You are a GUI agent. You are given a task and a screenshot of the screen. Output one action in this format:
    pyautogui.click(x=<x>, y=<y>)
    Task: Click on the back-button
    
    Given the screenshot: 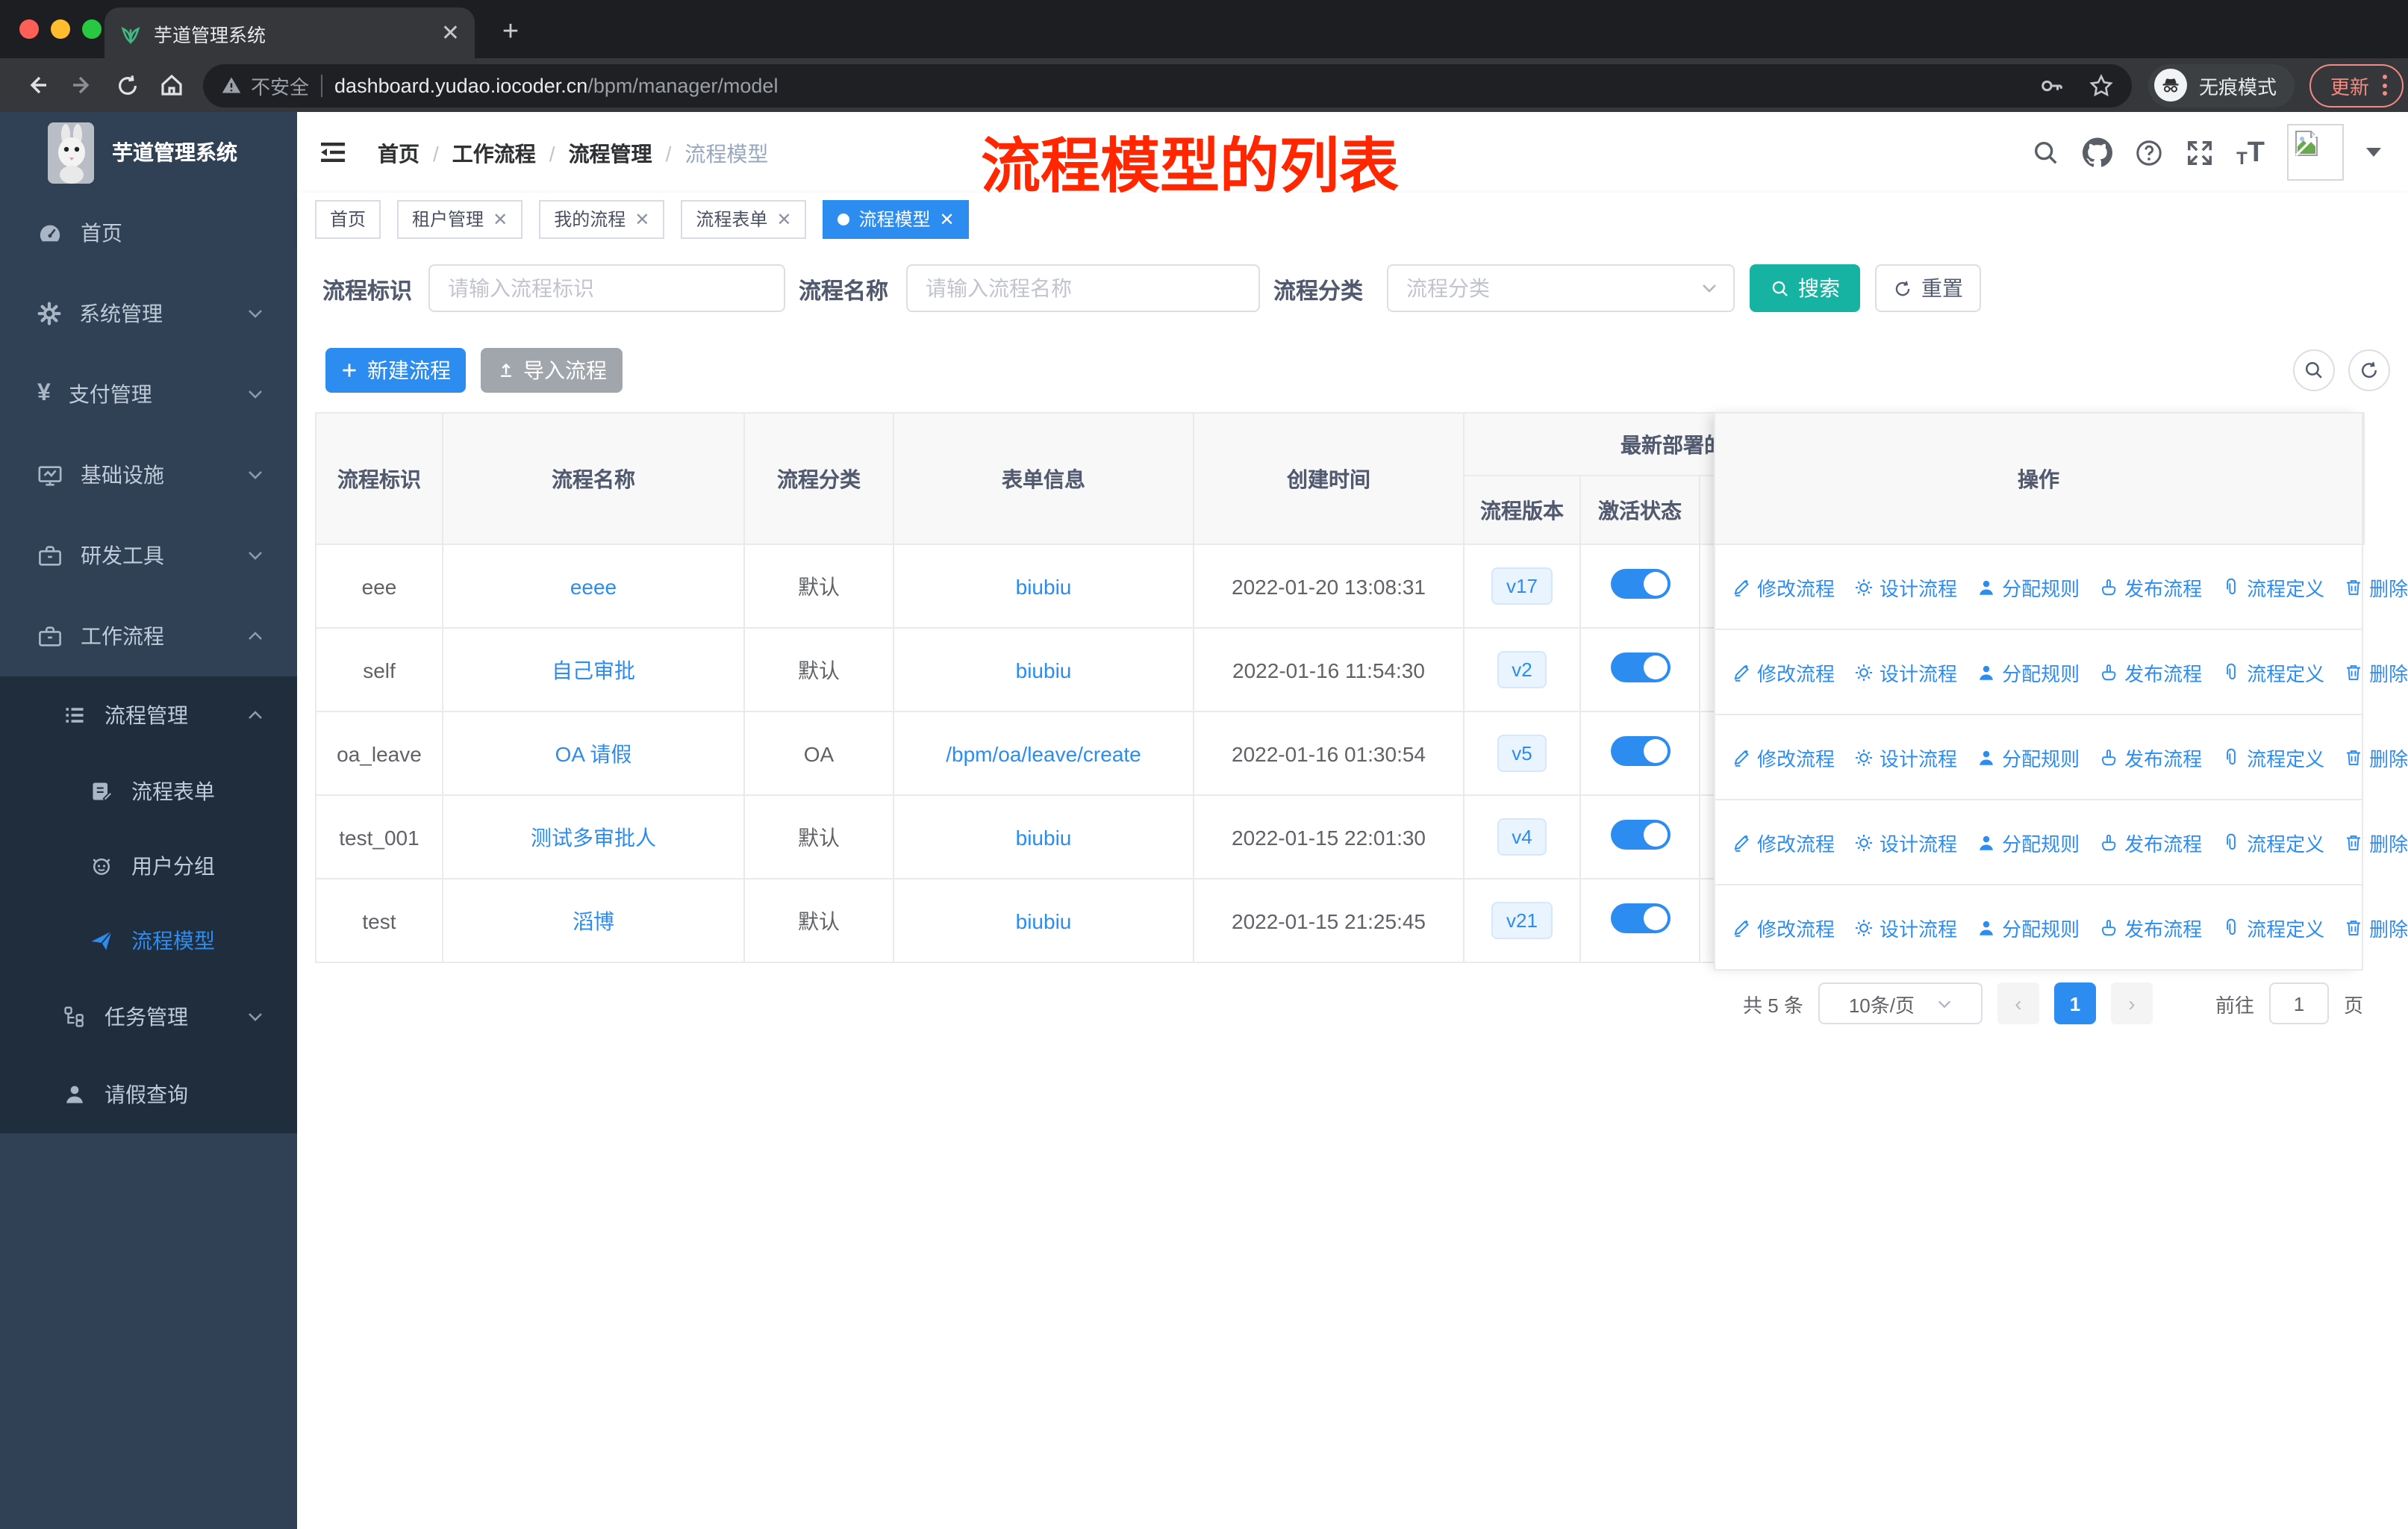 What is the action you would take?
    pyautogui.click(x=37, y=85)
    